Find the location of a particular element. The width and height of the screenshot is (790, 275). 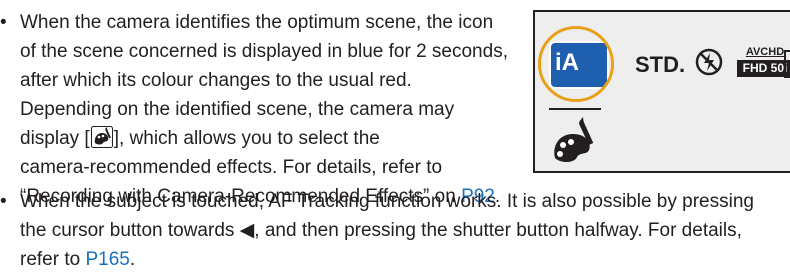

recording-format-badge: AVCHD FHD 50i is located at coordinates (763, 61).